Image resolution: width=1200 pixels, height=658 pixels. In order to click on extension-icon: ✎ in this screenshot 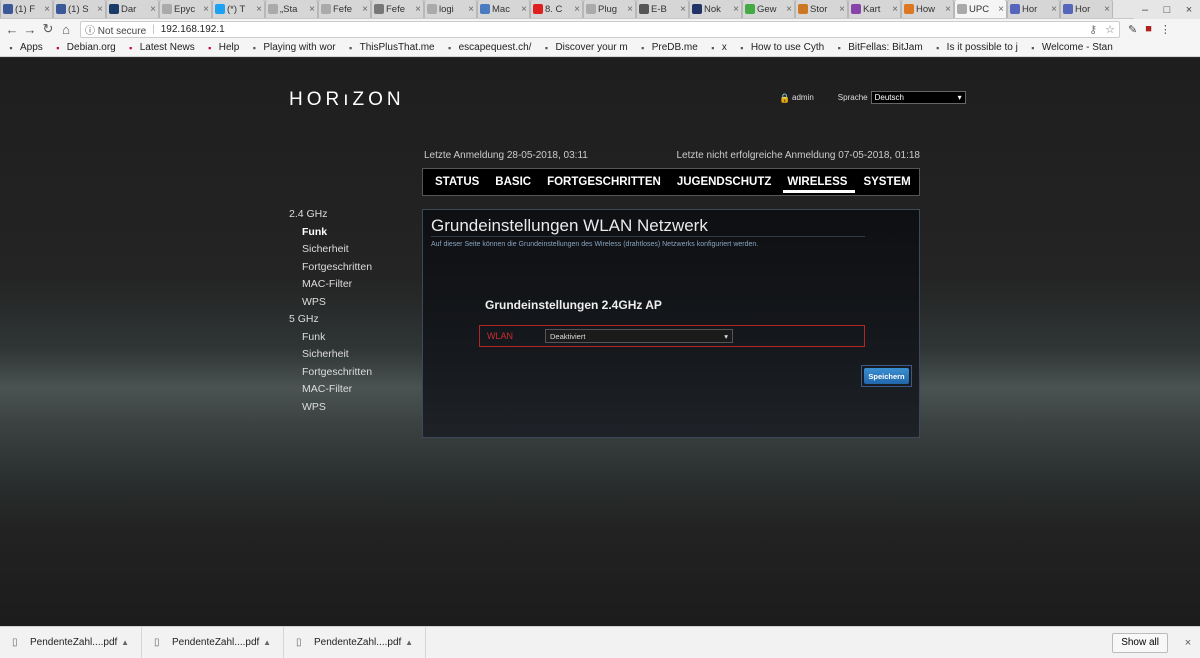, I will do `click(1132, 29)`.